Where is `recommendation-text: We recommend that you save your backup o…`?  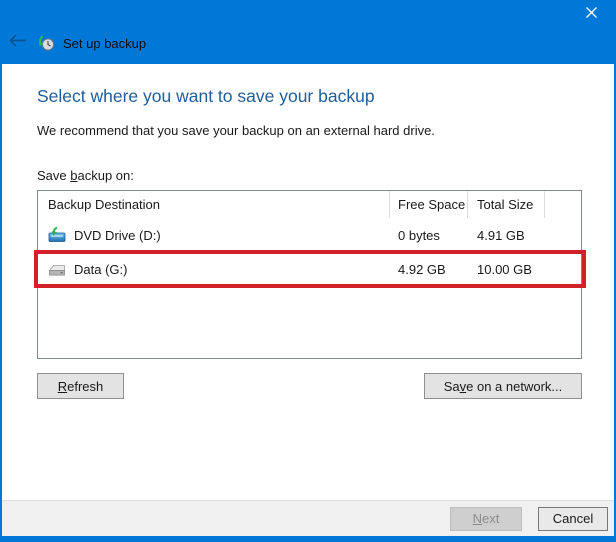
recommendation-text: We recommend that you save your backup o… is located at coordinates (236, 130).